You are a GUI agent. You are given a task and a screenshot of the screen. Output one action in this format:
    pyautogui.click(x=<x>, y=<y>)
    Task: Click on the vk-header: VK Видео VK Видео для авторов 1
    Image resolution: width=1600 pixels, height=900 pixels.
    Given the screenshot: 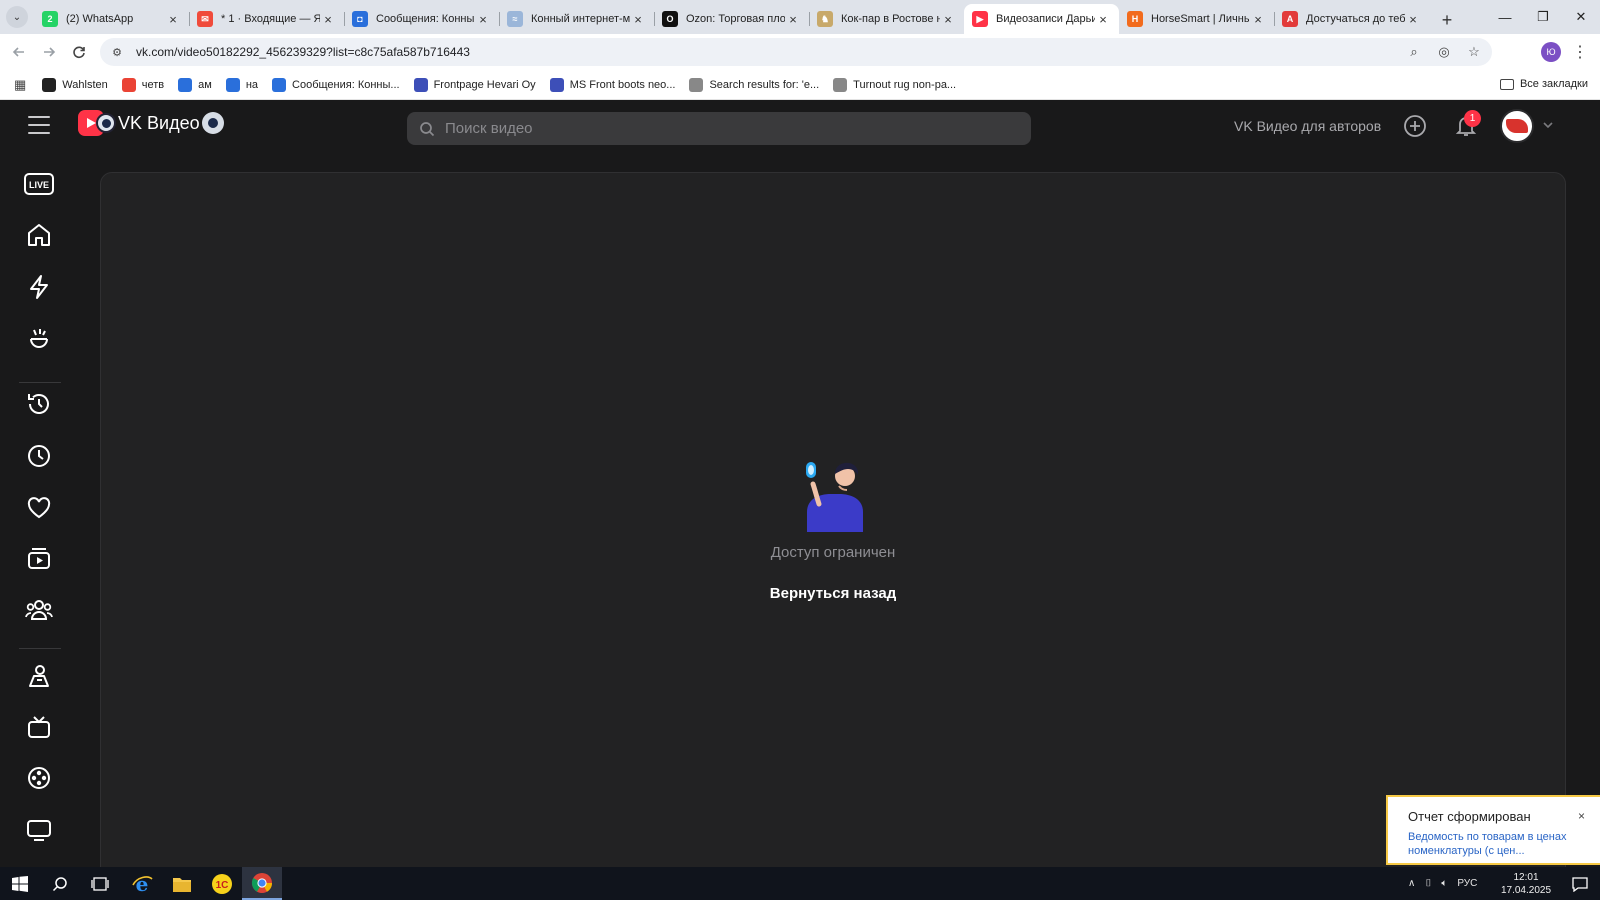 What is the action you would take?
    pyautogui.click(x=800, y=126)
    